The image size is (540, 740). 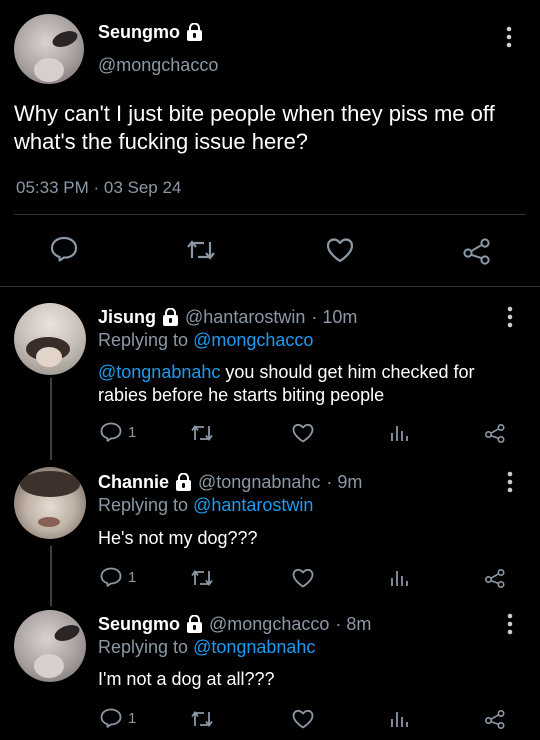 I want to click on replying-to-link: @tongnabnahc, so click(x=254, y=647).